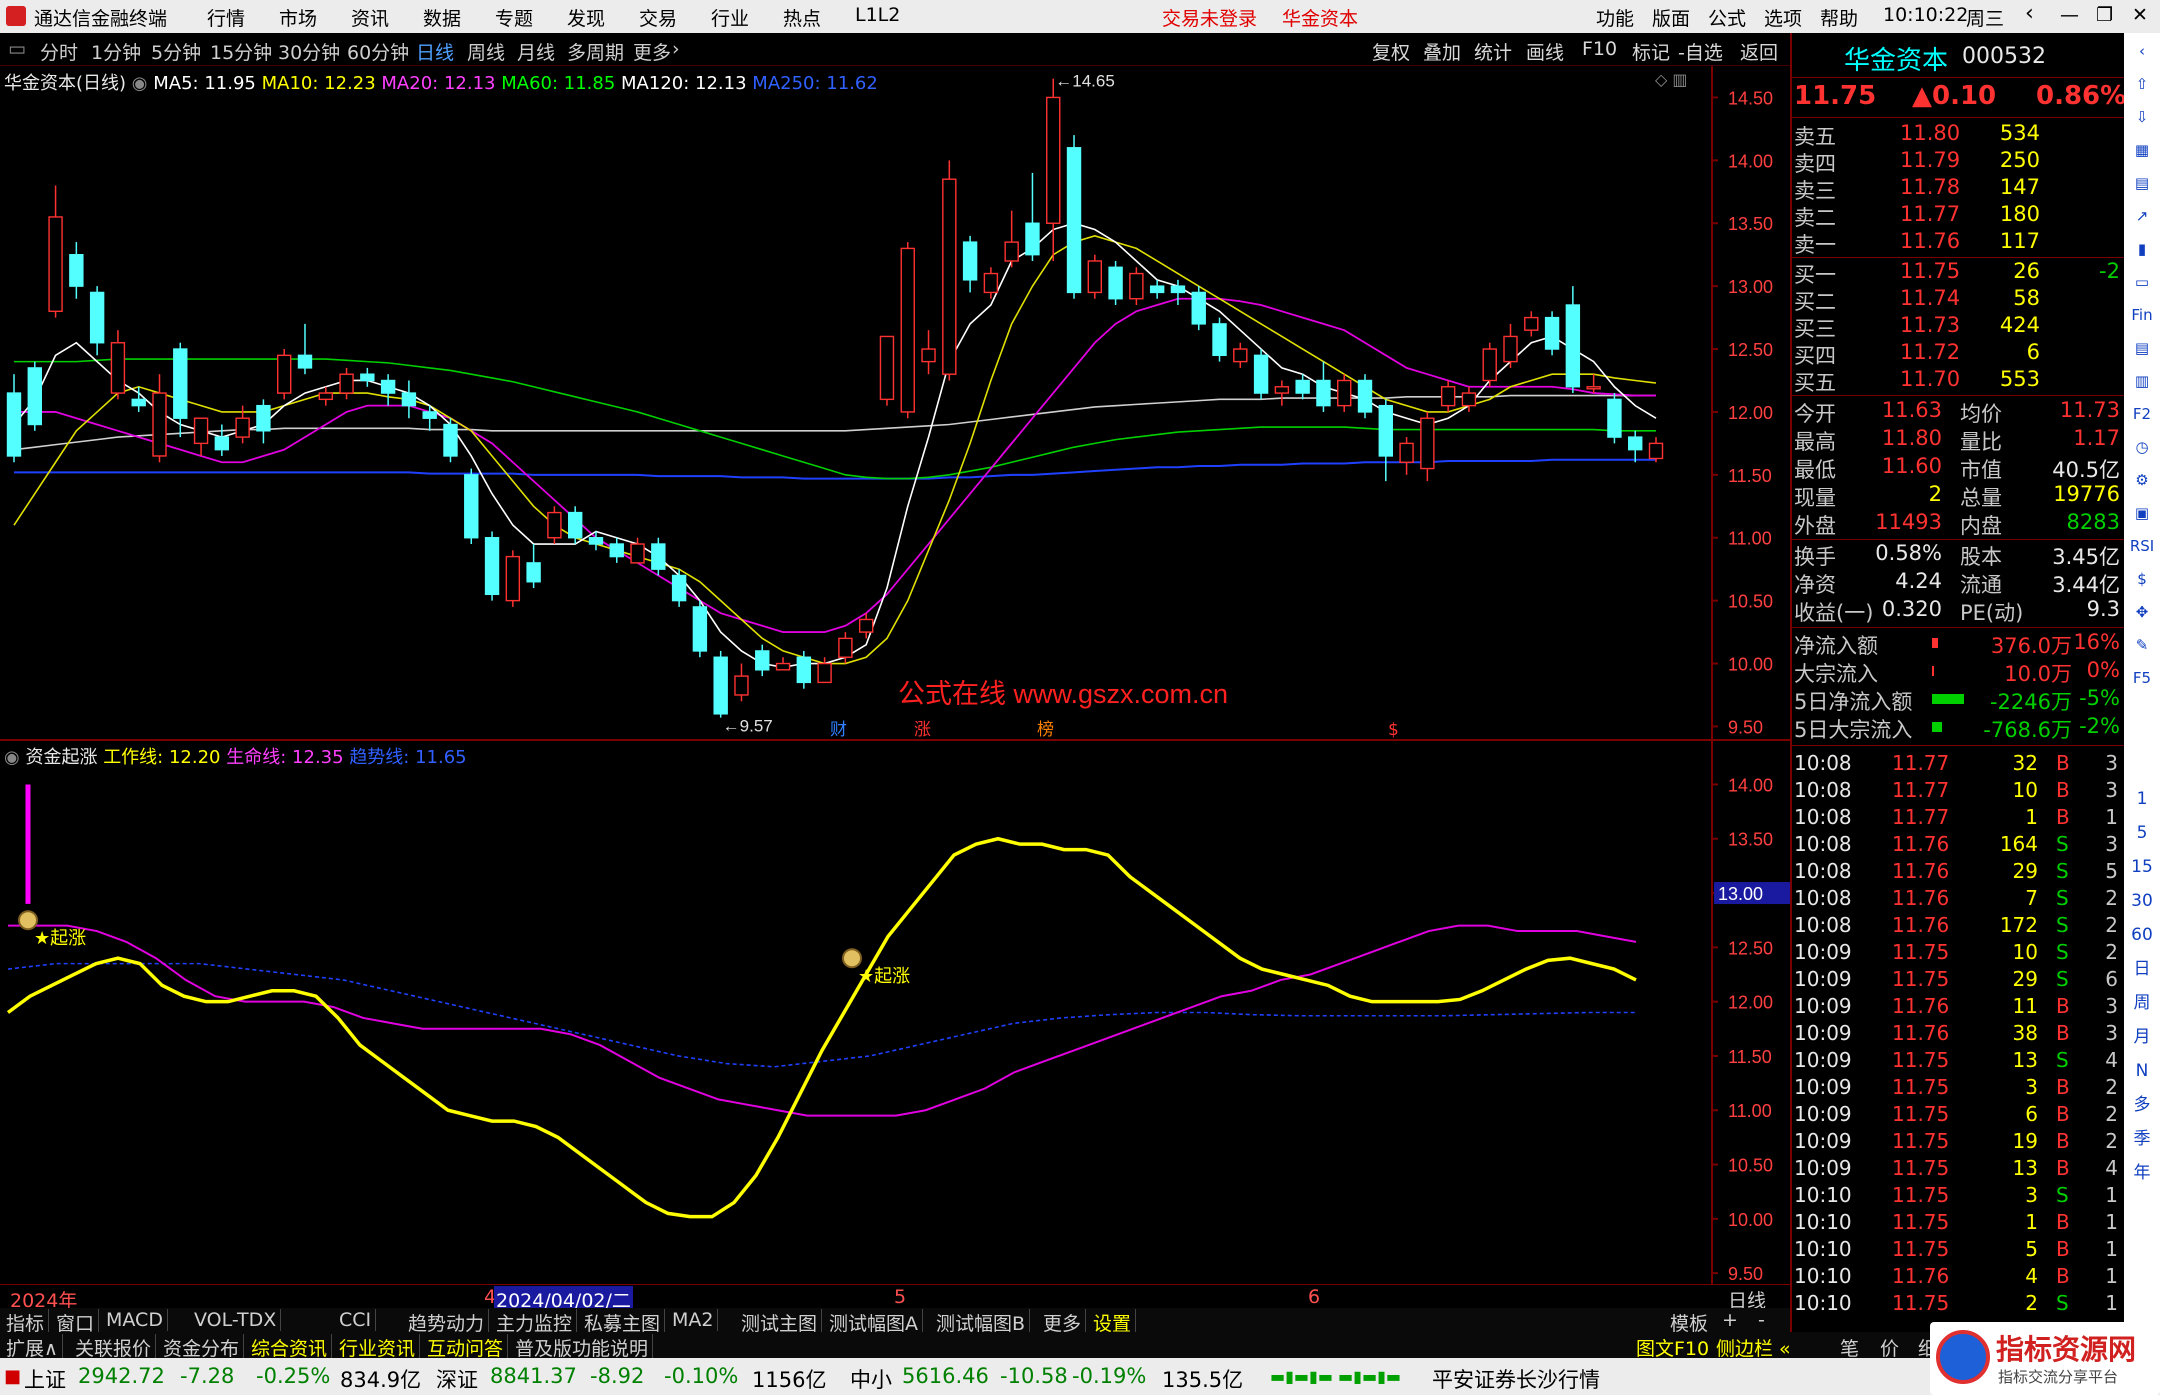 Image resolution: width=2160 pixels, height=1395 pixels. Describe the element at coordinates (116, 51) in the screenshot. I see `period-tab: 1分钟` at that location.